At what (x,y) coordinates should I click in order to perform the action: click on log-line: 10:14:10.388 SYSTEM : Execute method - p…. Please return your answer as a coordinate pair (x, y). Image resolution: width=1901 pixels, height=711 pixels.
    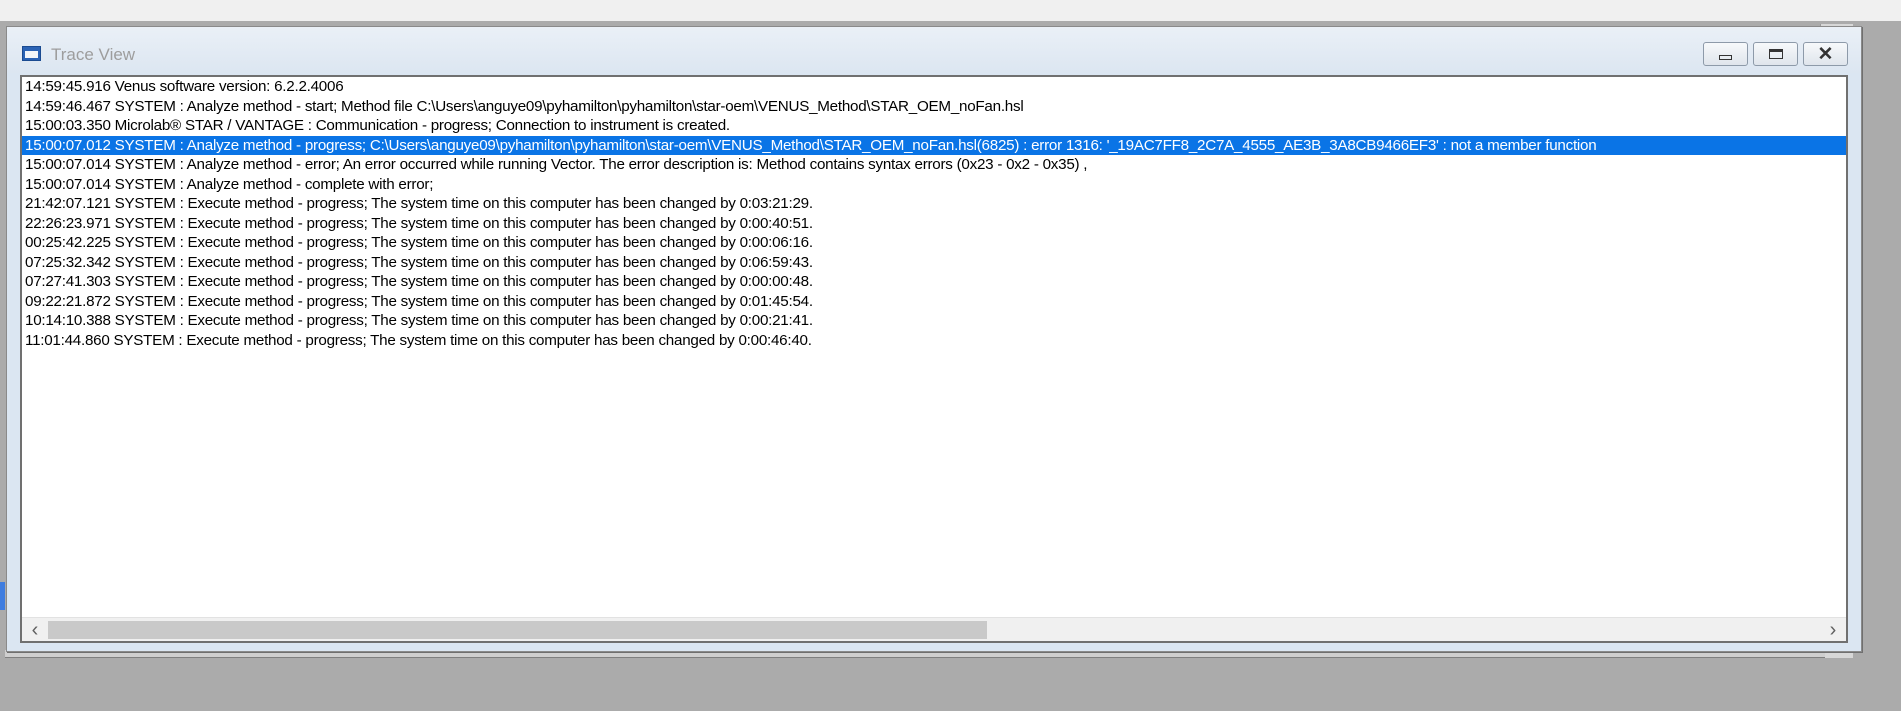
    Looking at the image, I should click on (934, 321).